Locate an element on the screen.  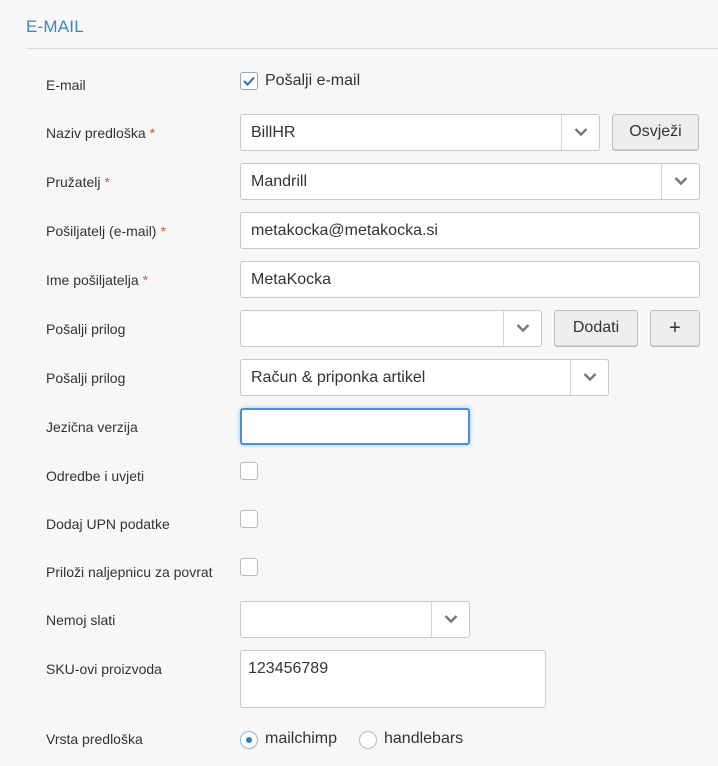
radio-handlebars-label: handlebars is located at coordinates (424, 738).